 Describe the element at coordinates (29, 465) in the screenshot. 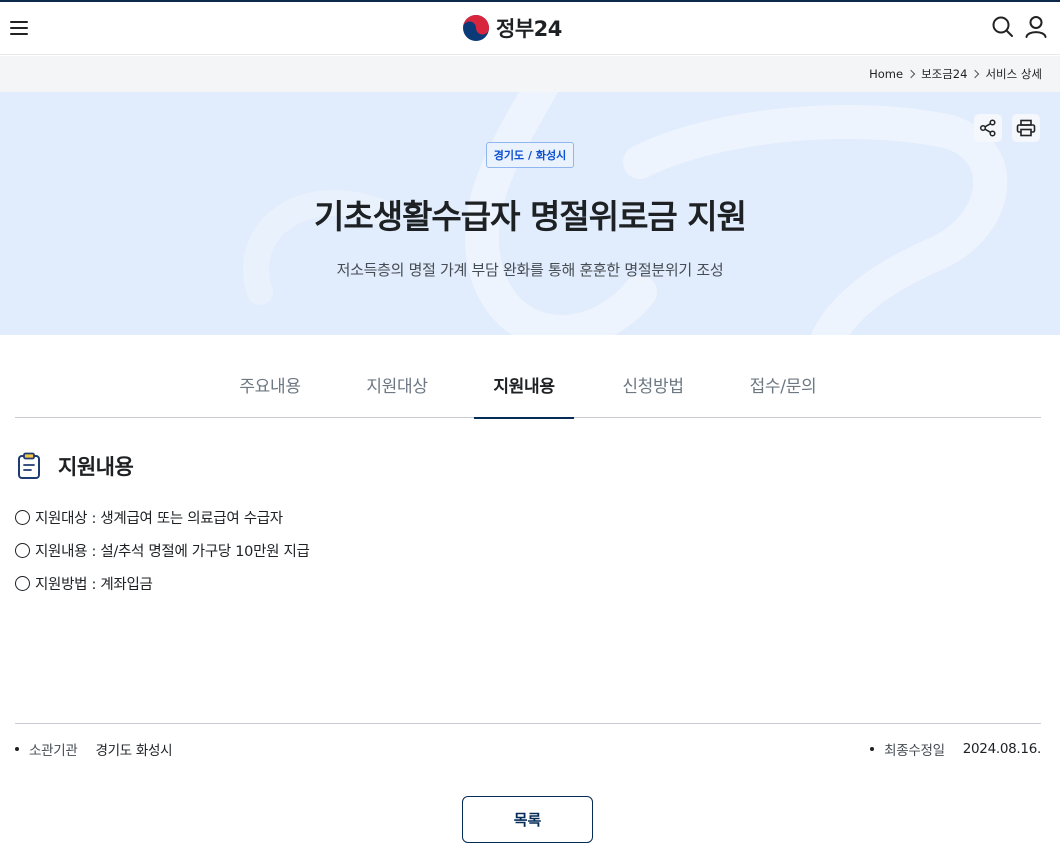

I see `clipboard-icon` at that location.